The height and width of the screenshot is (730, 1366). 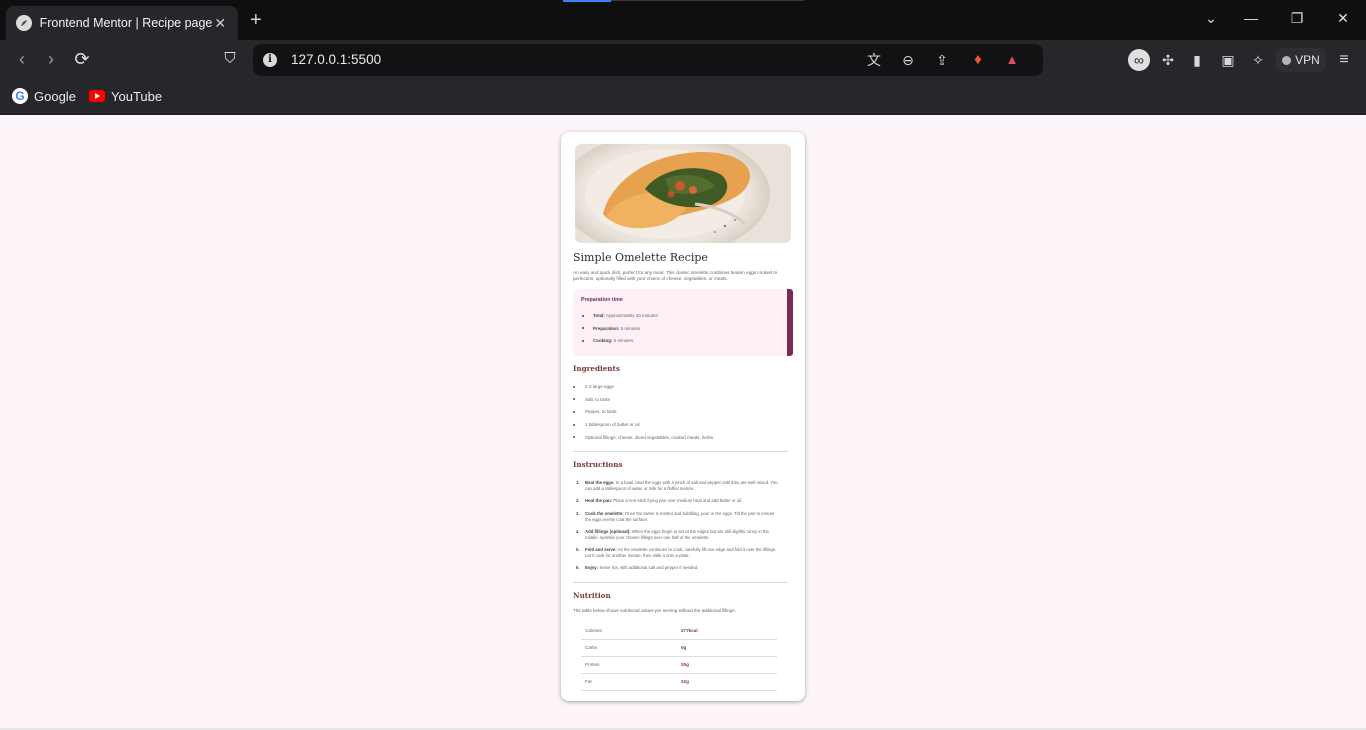 What do you see at coordinates (603, 340) in the screenshot?
I see `prep-item-label: Cooking:` at bounding box center [603, 340].